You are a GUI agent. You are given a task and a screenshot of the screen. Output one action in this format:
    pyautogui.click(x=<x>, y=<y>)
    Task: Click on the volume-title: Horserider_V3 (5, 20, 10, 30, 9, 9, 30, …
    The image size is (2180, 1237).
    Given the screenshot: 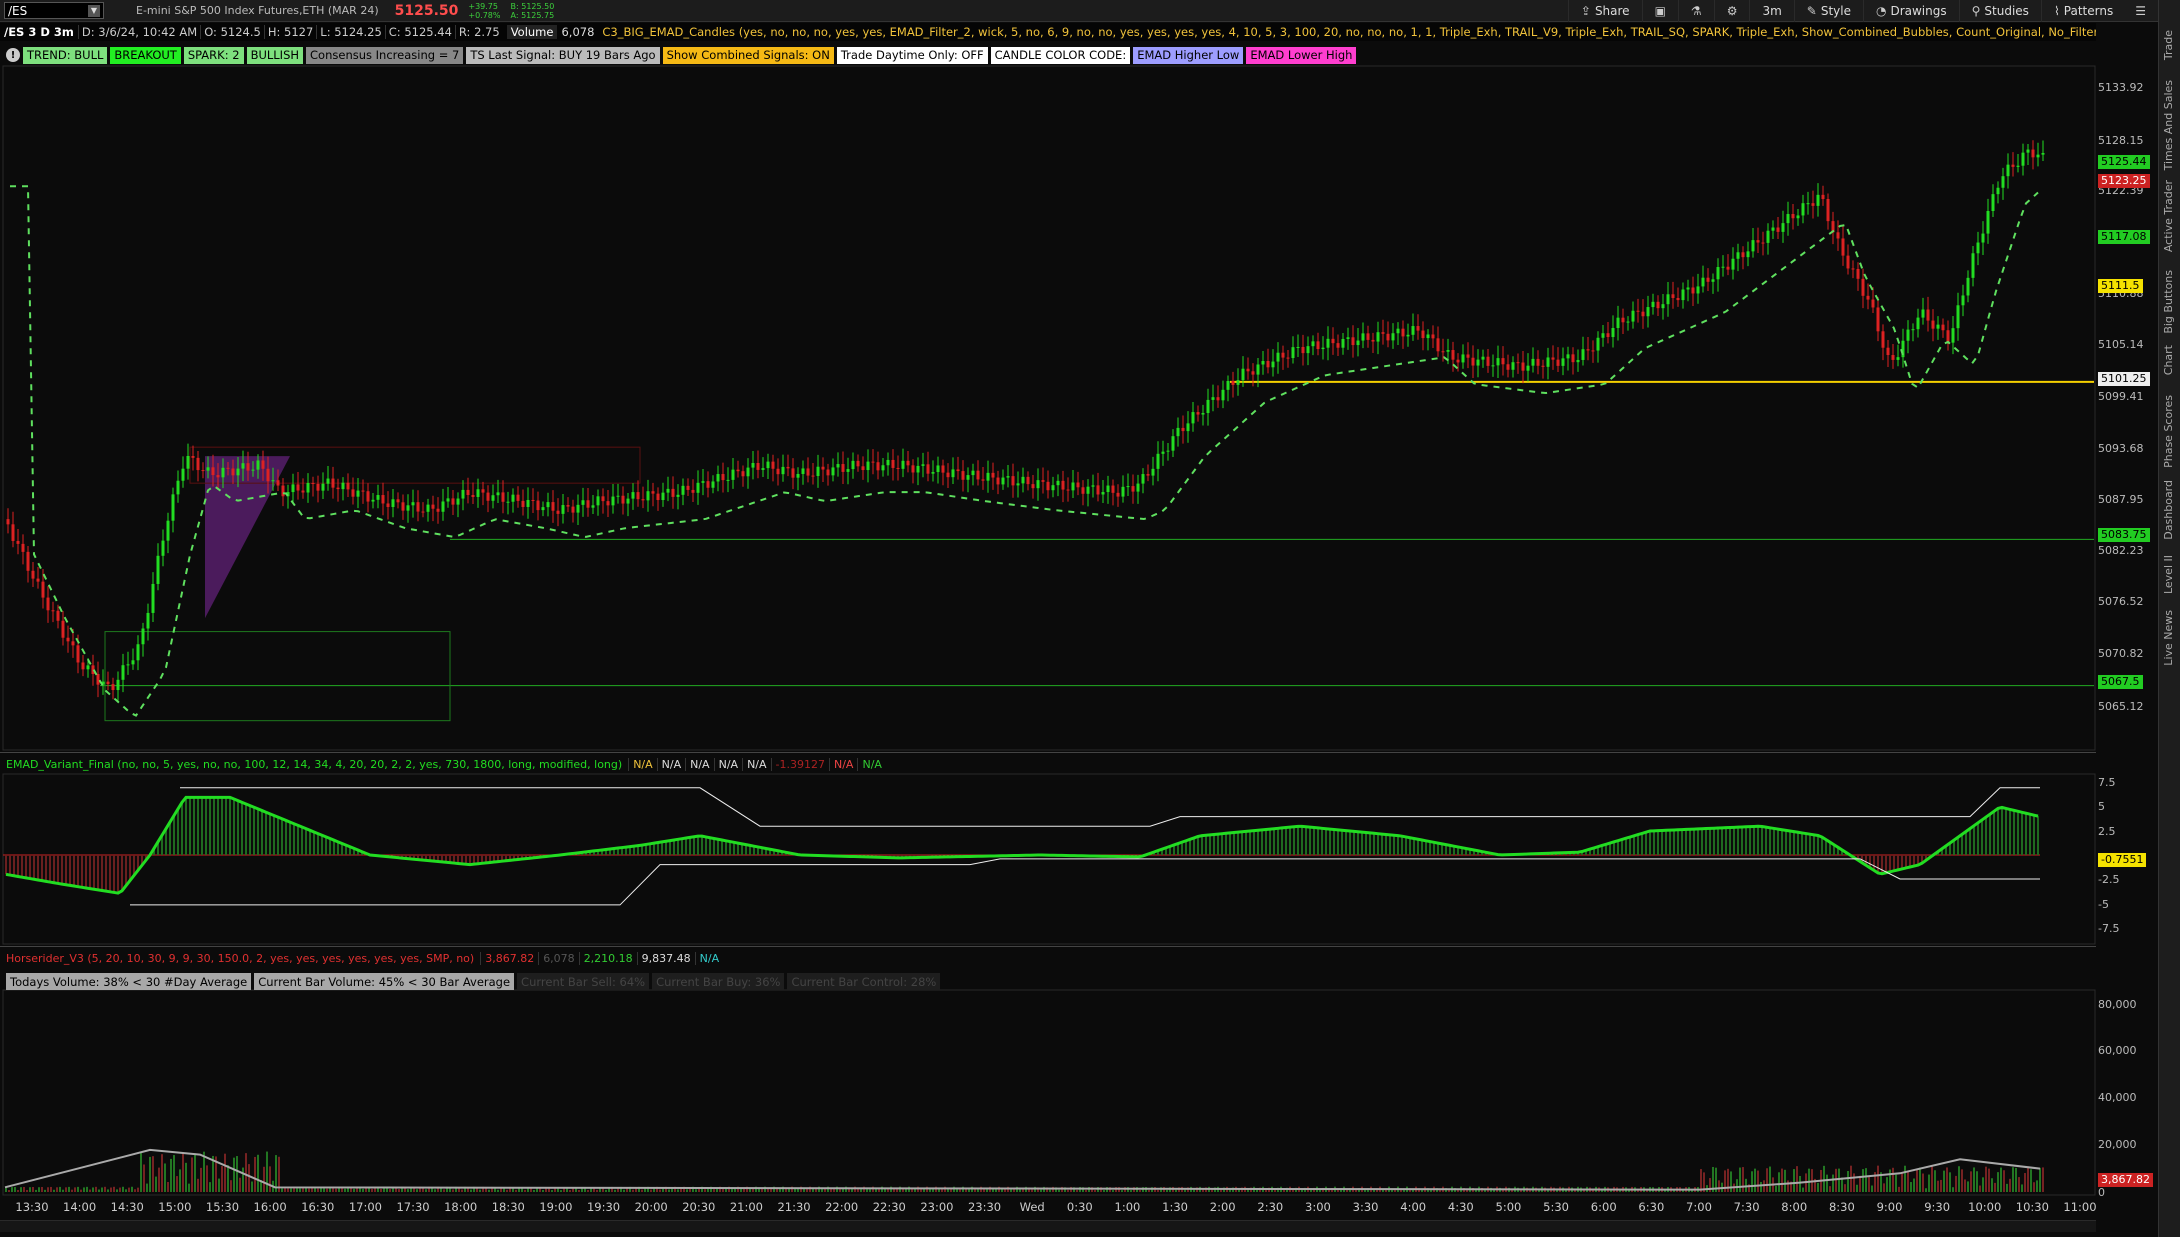 What is the action you would take?
    pyautogui.click(x=240, y=958)
    